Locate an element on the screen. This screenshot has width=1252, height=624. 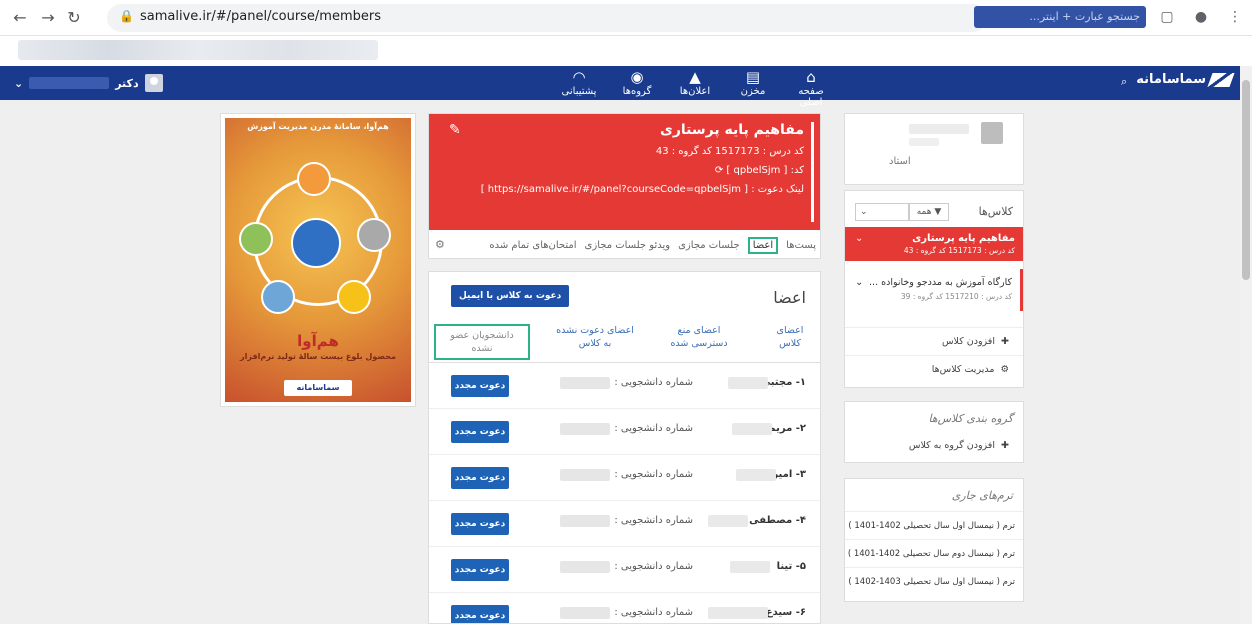
course-code-line: کد درس : 1517173 کد گروه : 43 is located at coordinates (729, 151).